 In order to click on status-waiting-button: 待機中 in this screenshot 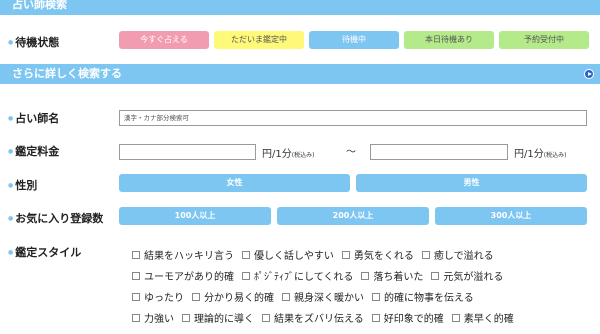, I will do `click(354, 40)`.